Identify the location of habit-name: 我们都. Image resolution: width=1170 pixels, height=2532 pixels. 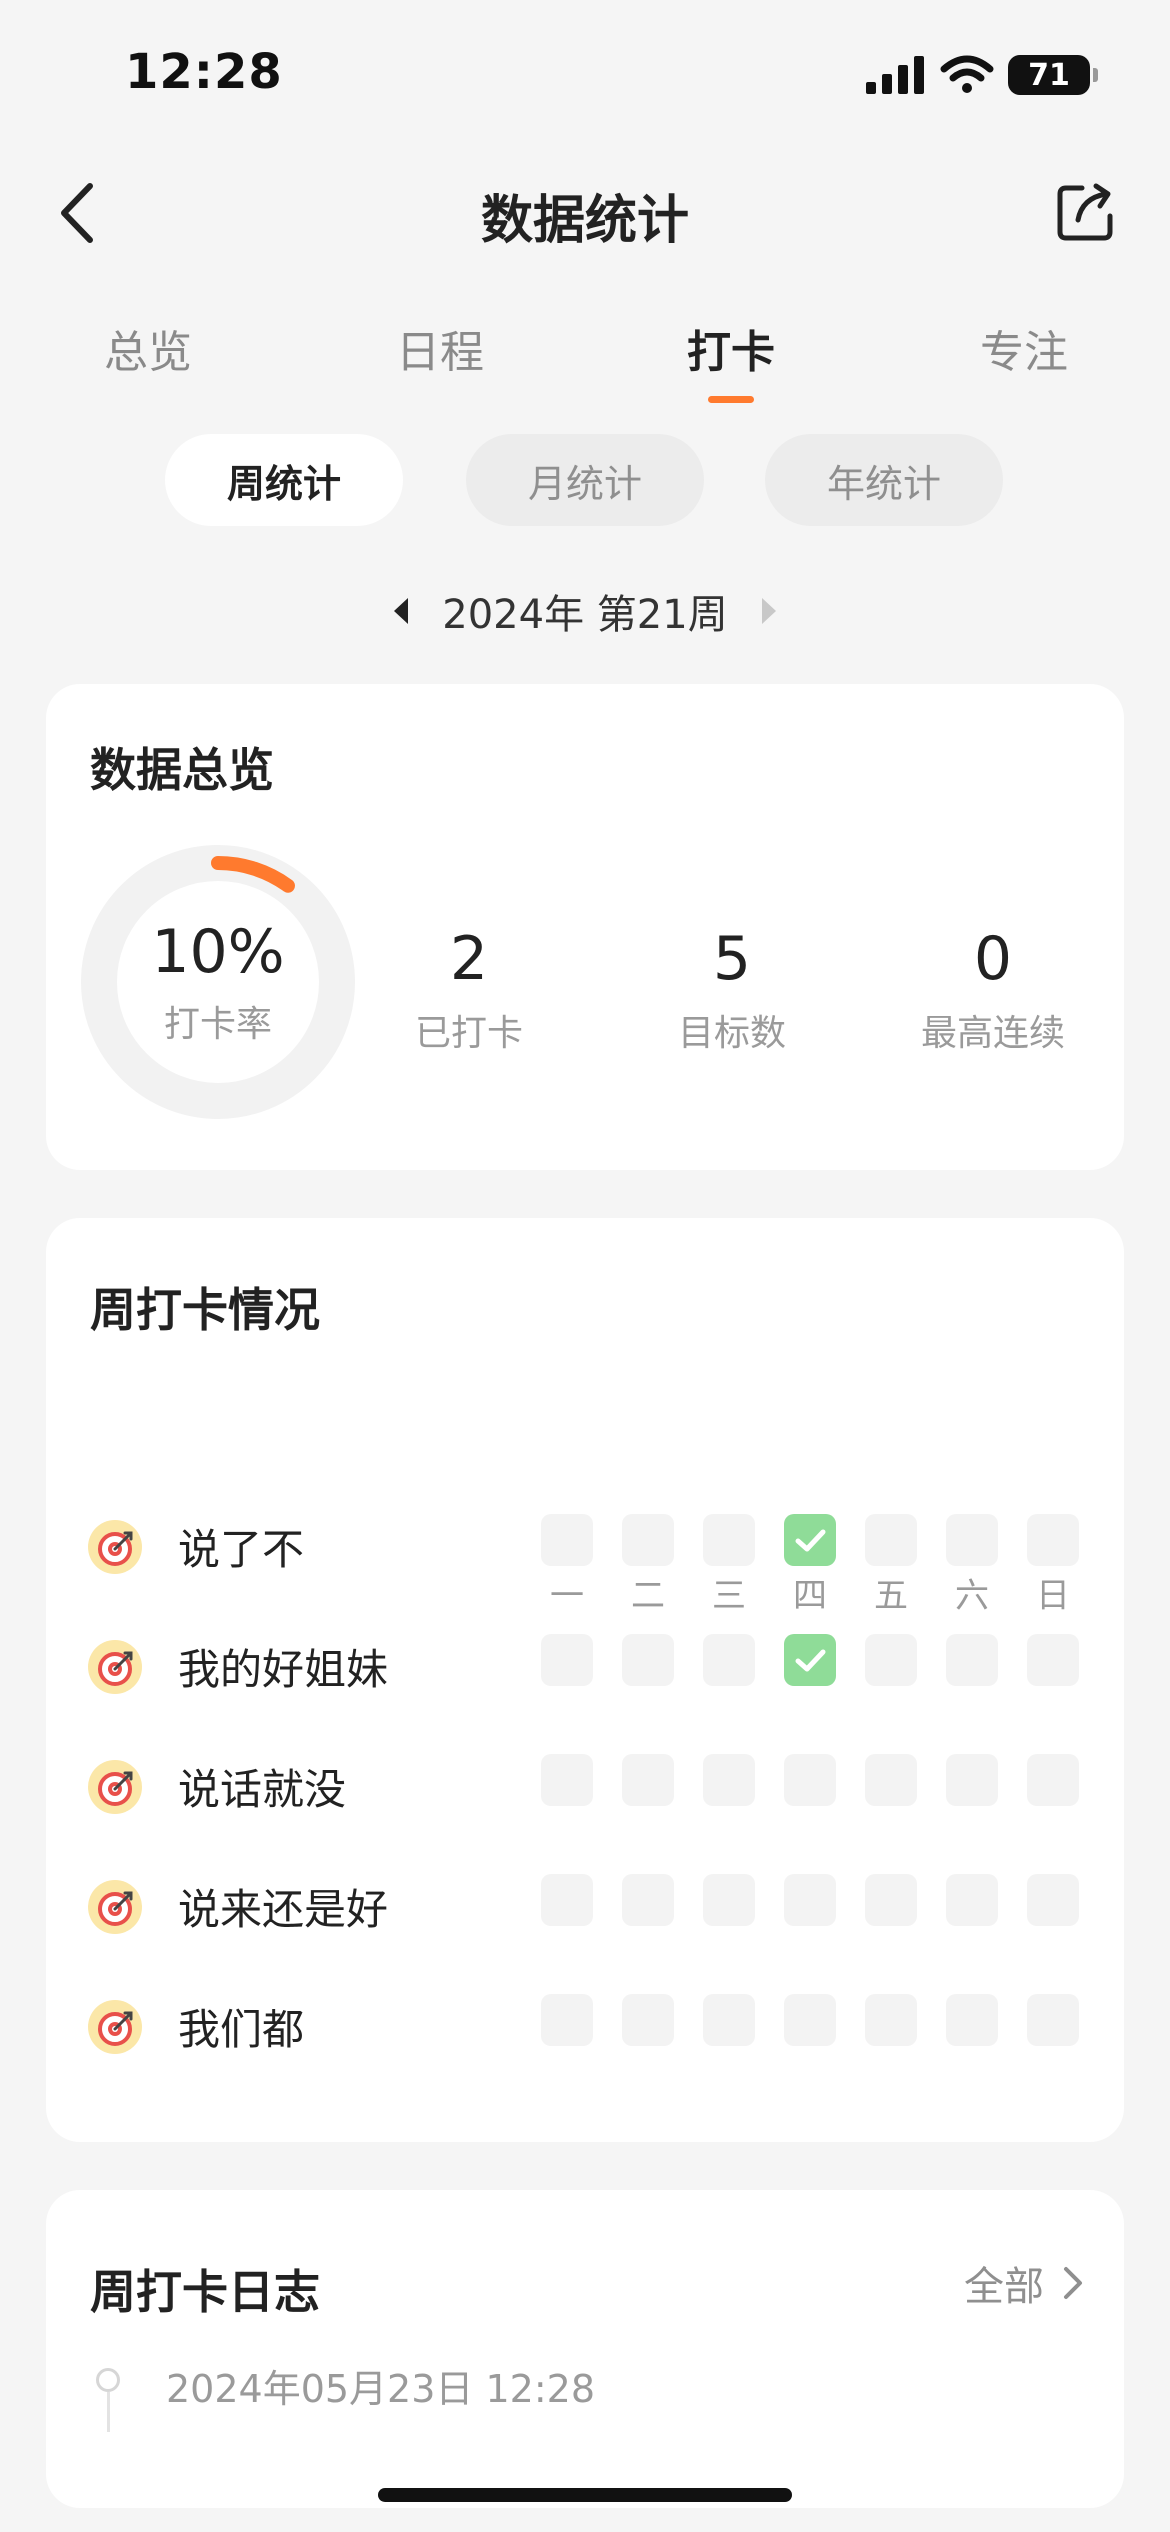
(241, 2029).